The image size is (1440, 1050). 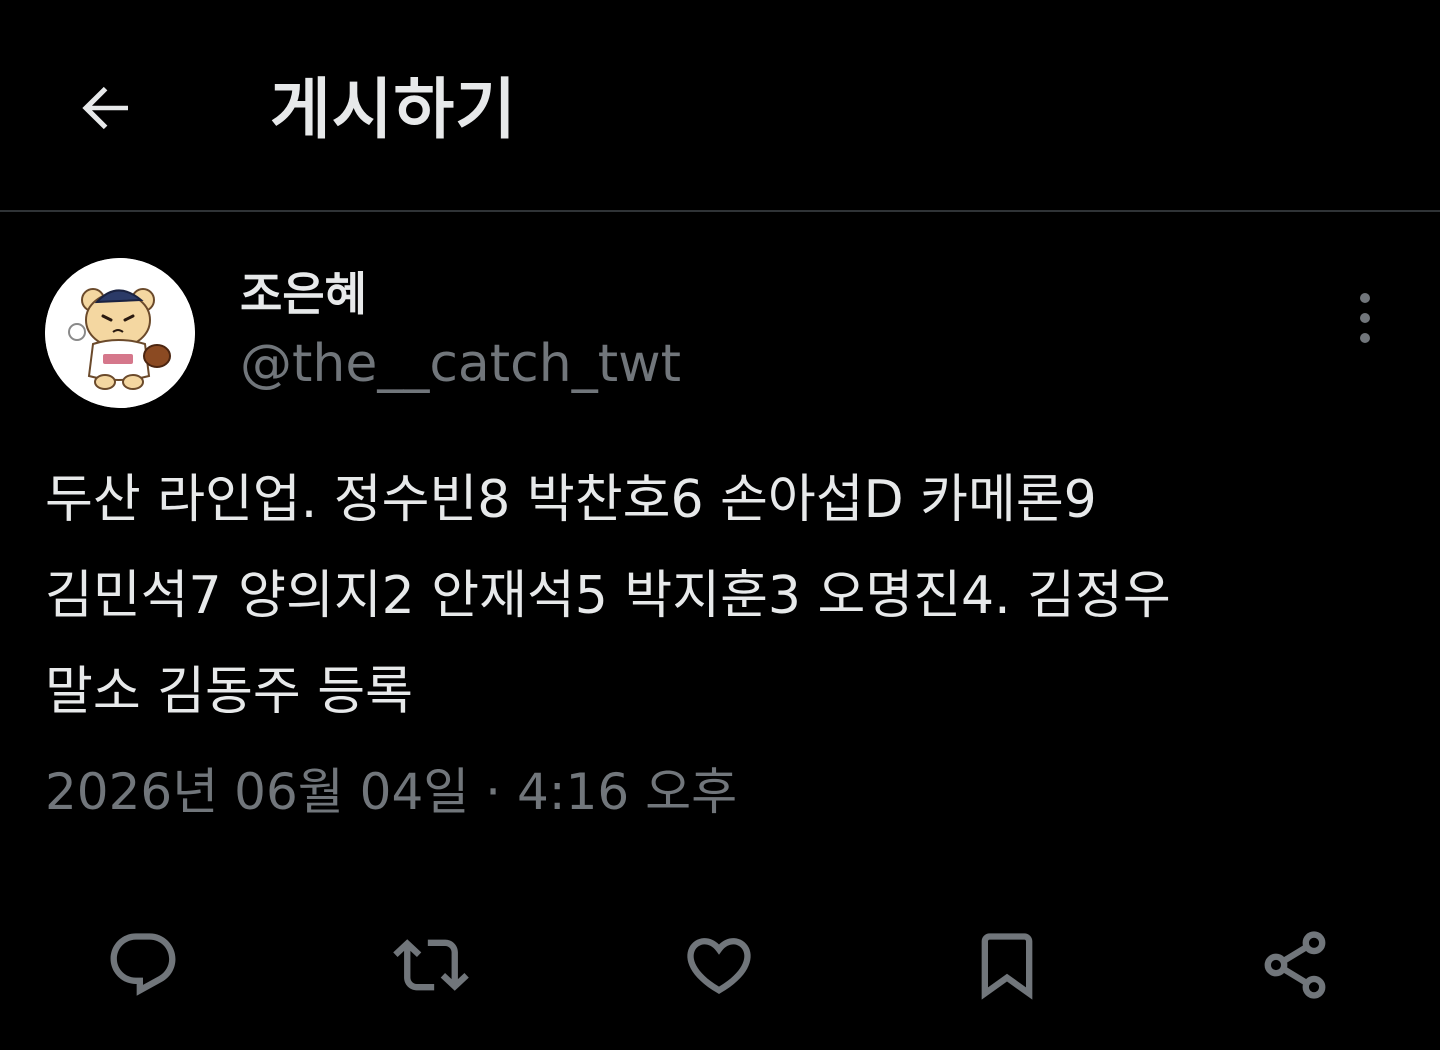 I want to click on author-handle: @the__catch_twt, so click(x=460, y=364).